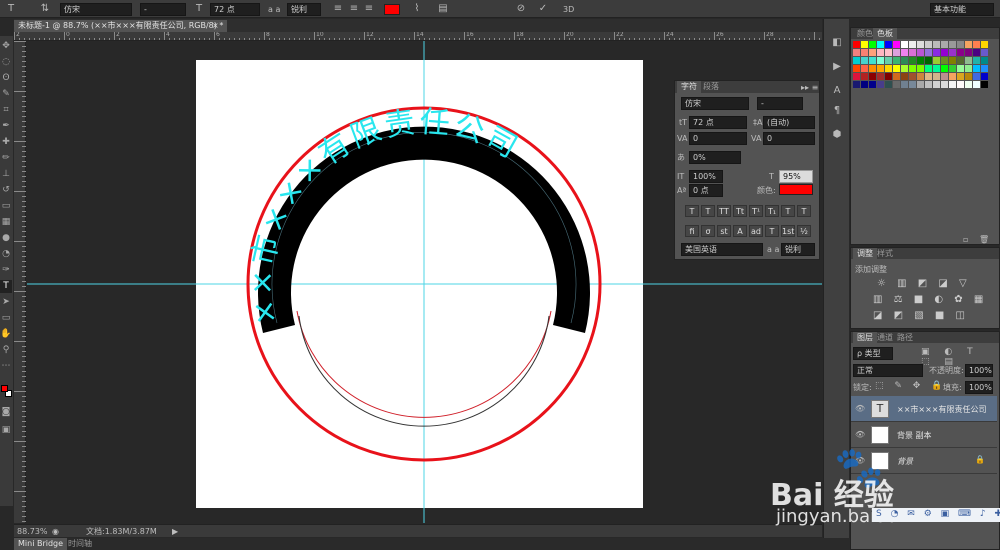 The width and height of the screenshot is (1000, 550). What do you see at coordinates (354, 9) in the screenshot?
I see `align-center-icon: ≡` at bounding box center [354, 9].